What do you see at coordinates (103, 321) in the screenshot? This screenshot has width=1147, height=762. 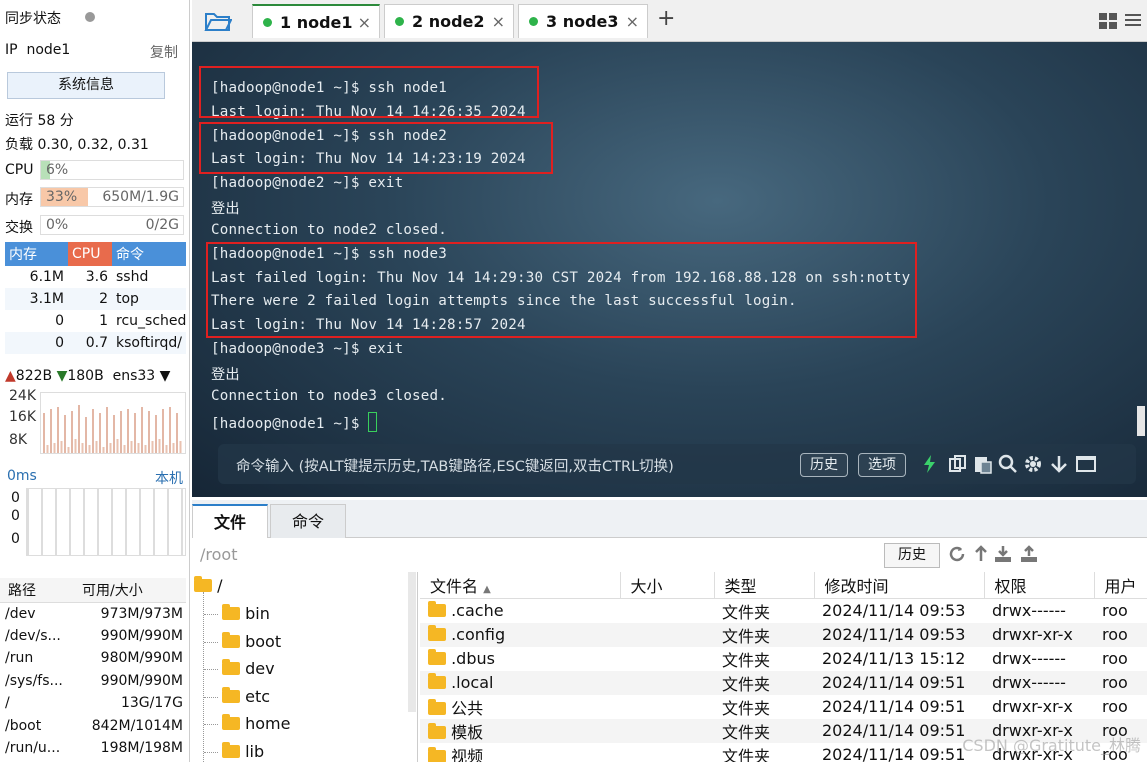 I see `proc-cpu: 1` at bounding box center [103, 321].